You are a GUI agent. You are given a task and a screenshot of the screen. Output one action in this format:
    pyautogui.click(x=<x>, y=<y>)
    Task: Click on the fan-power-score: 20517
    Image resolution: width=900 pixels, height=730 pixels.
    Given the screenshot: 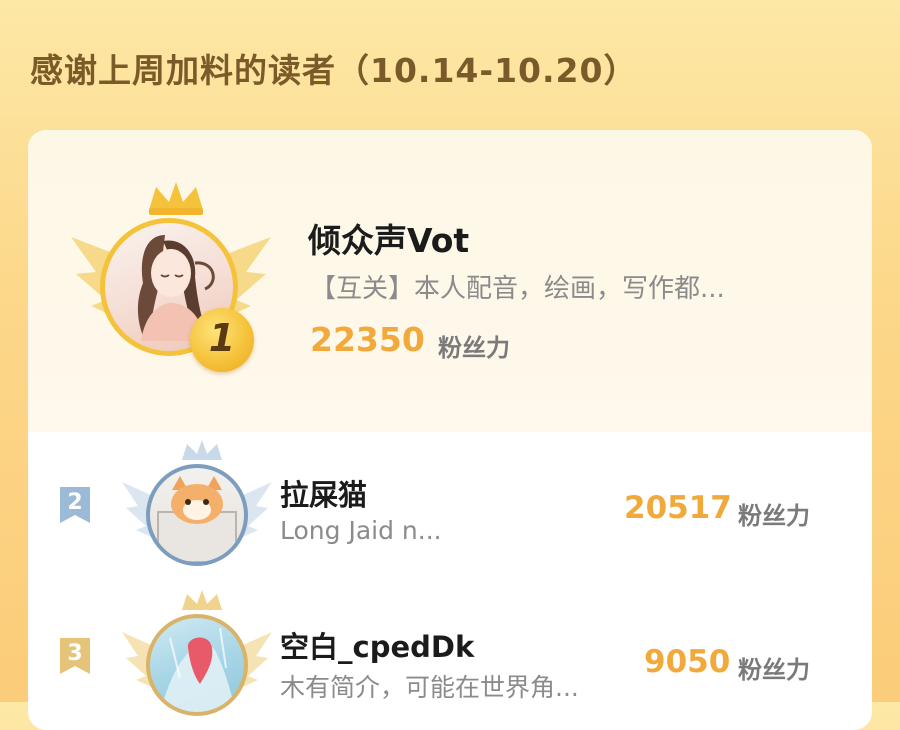 What is the action you would take?
    pyautogui.click(x=678, y=508)
    